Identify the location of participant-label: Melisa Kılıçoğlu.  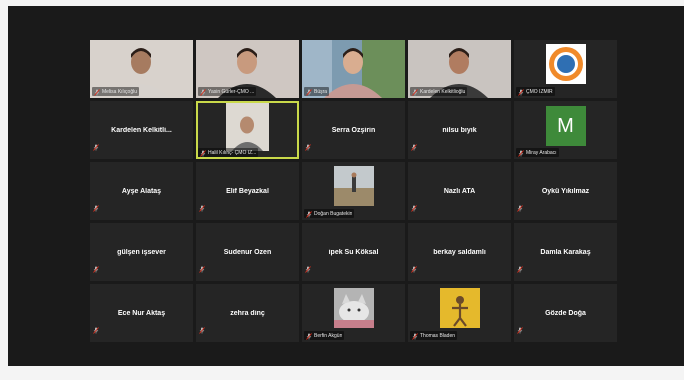
(116, 91).